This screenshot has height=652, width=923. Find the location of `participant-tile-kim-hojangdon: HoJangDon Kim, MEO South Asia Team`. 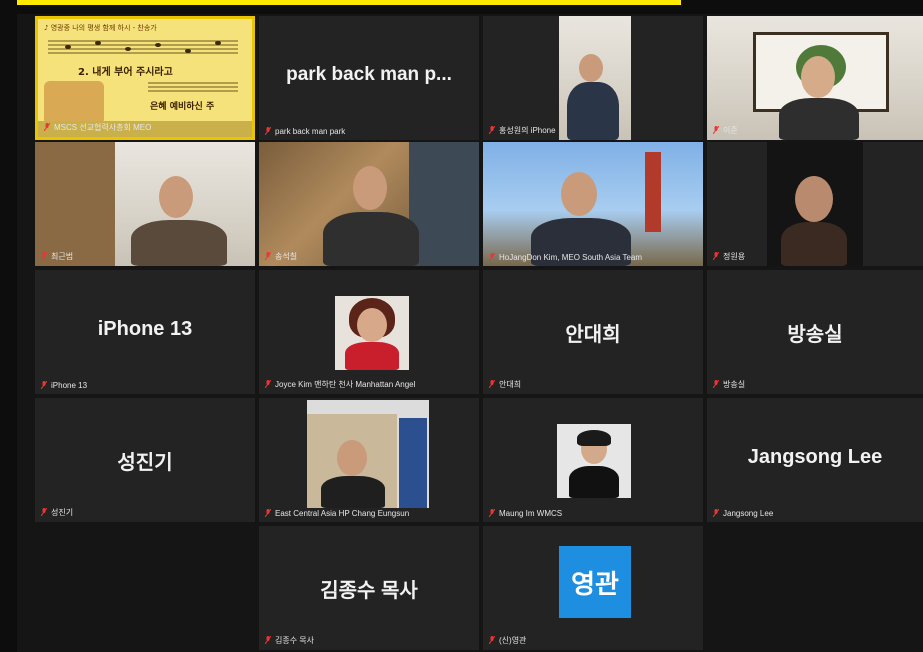

participant-tile-kim-hojangdon: HoJangDon Kim, MEO South Asia Team is located at coordinates (593, 204).